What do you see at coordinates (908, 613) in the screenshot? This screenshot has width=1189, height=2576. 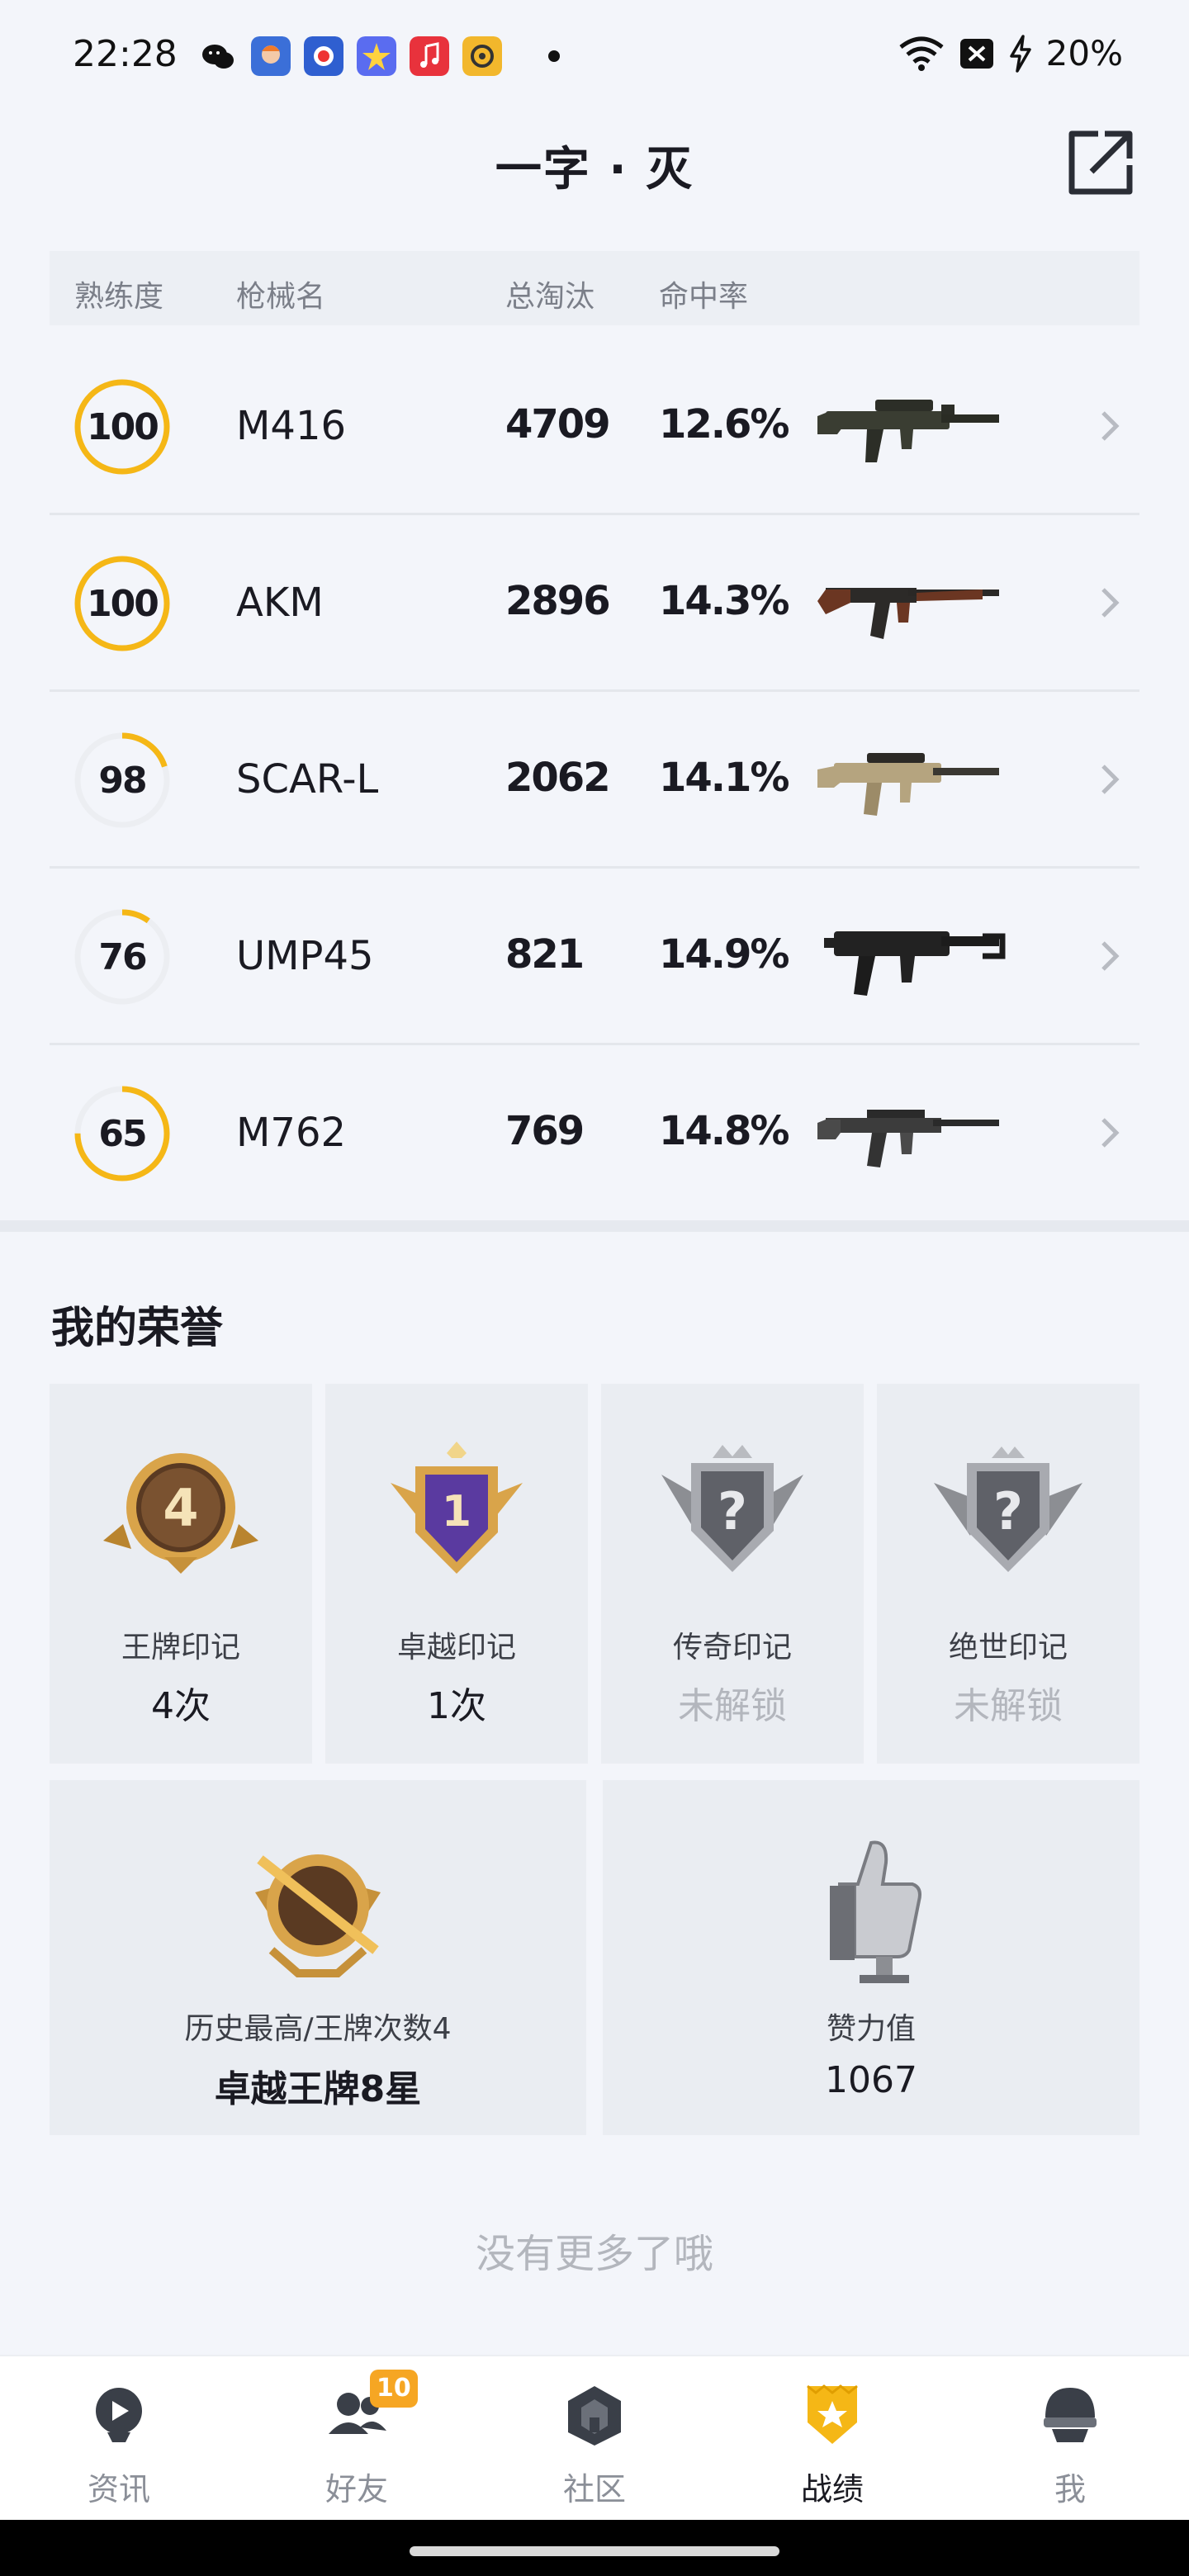 I see `akm-rifle-image` at bounding box center [908, 613].